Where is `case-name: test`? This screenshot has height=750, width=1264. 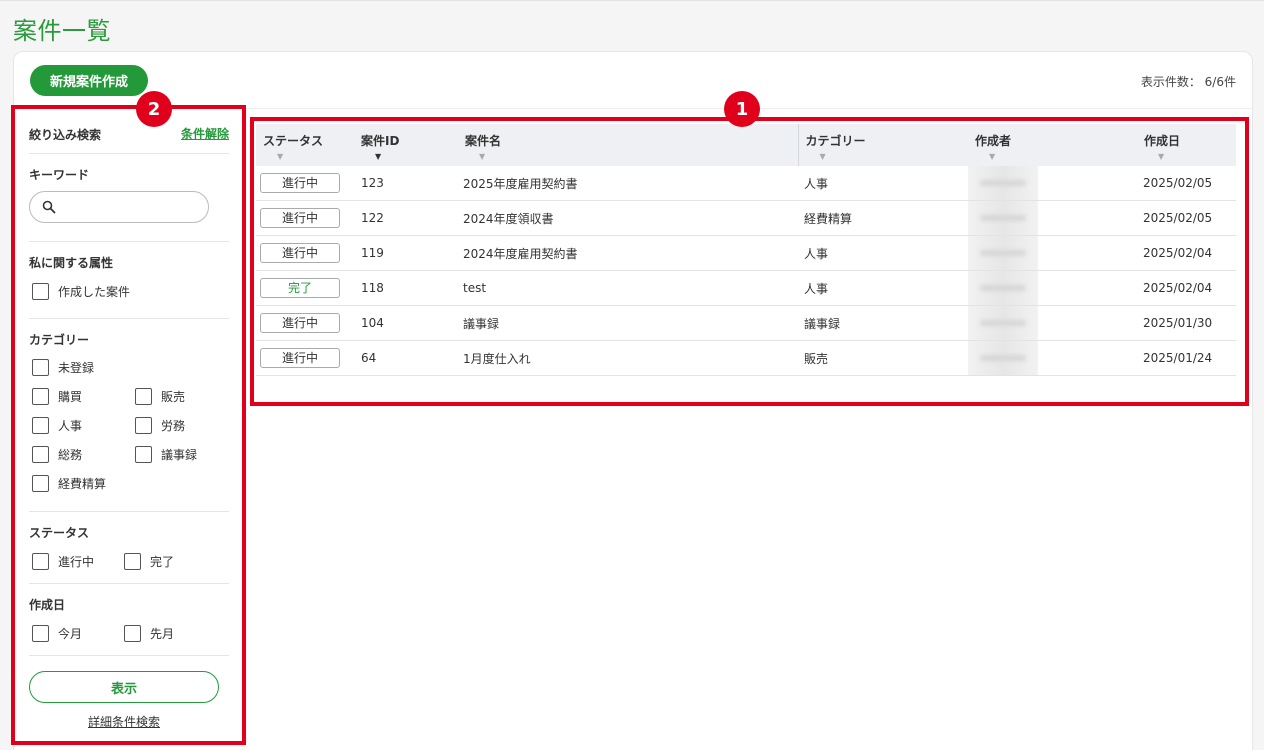 case-name: test is located at coordinates (628, 288).